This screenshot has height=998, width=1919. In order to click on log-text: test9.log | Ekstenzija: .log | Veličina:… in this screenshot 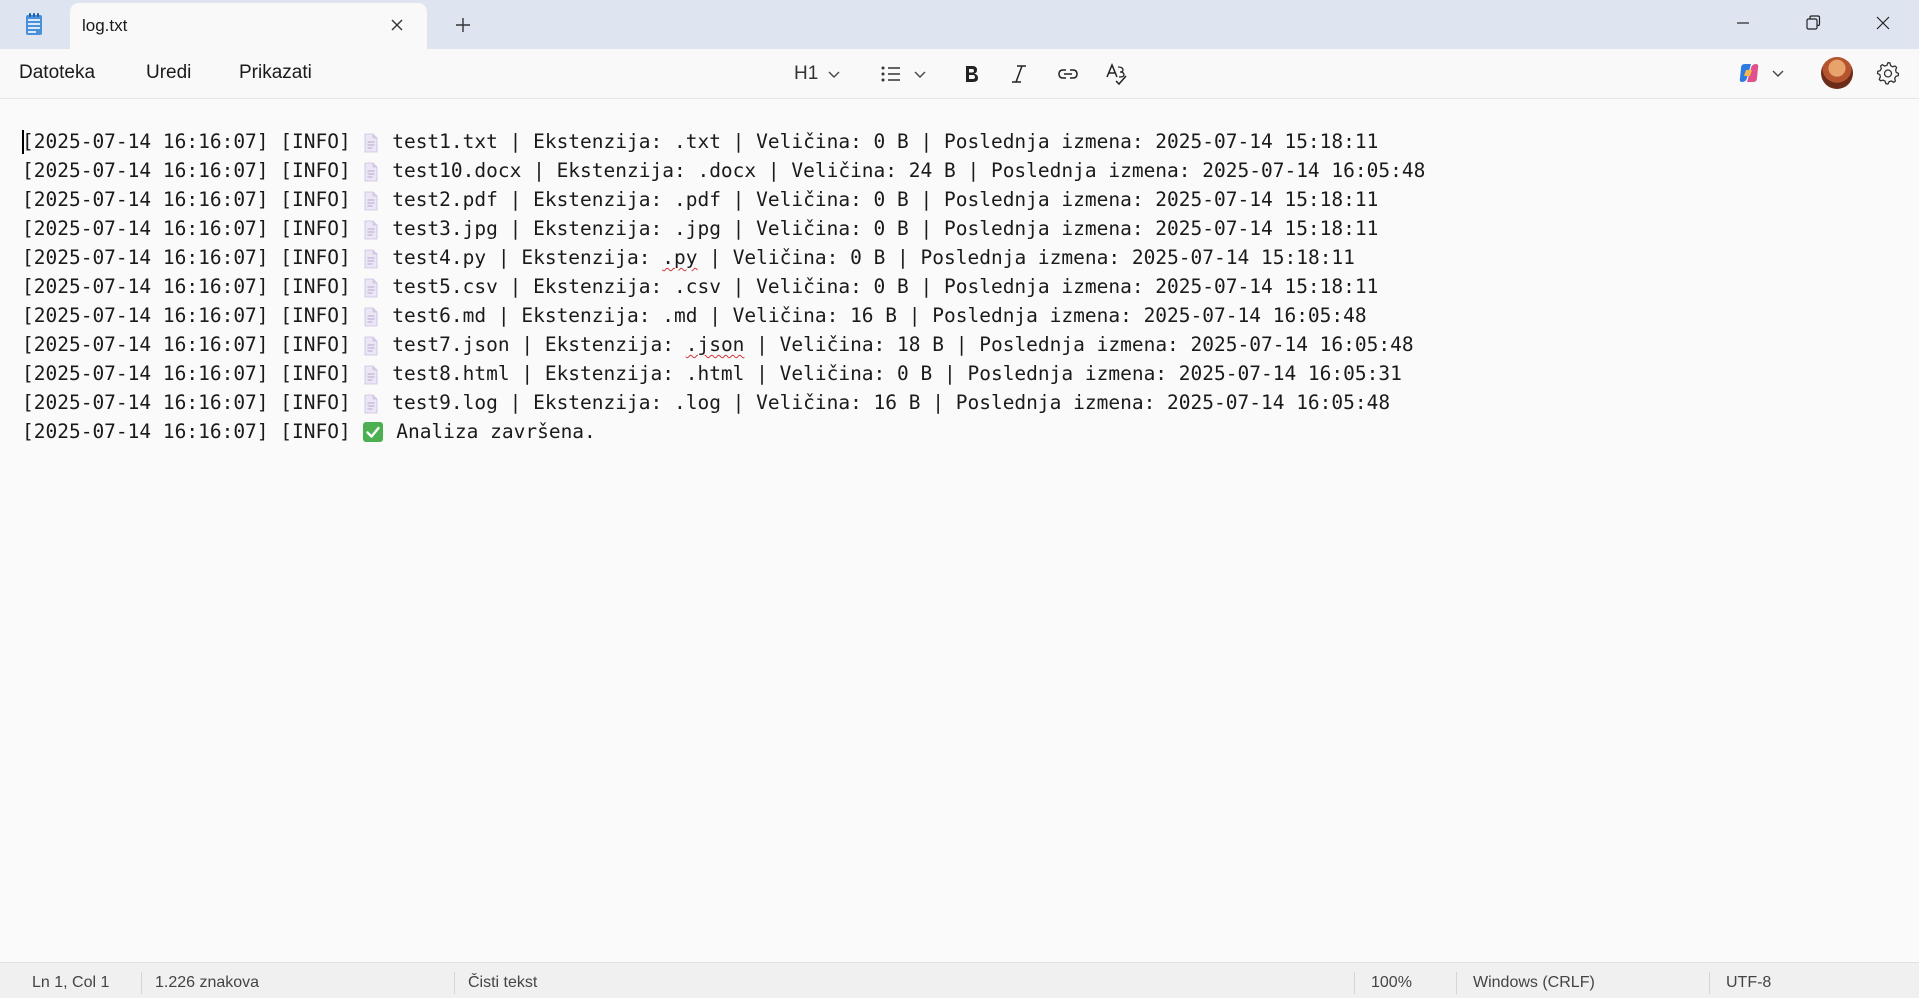, I will do `click(885, 402)`.